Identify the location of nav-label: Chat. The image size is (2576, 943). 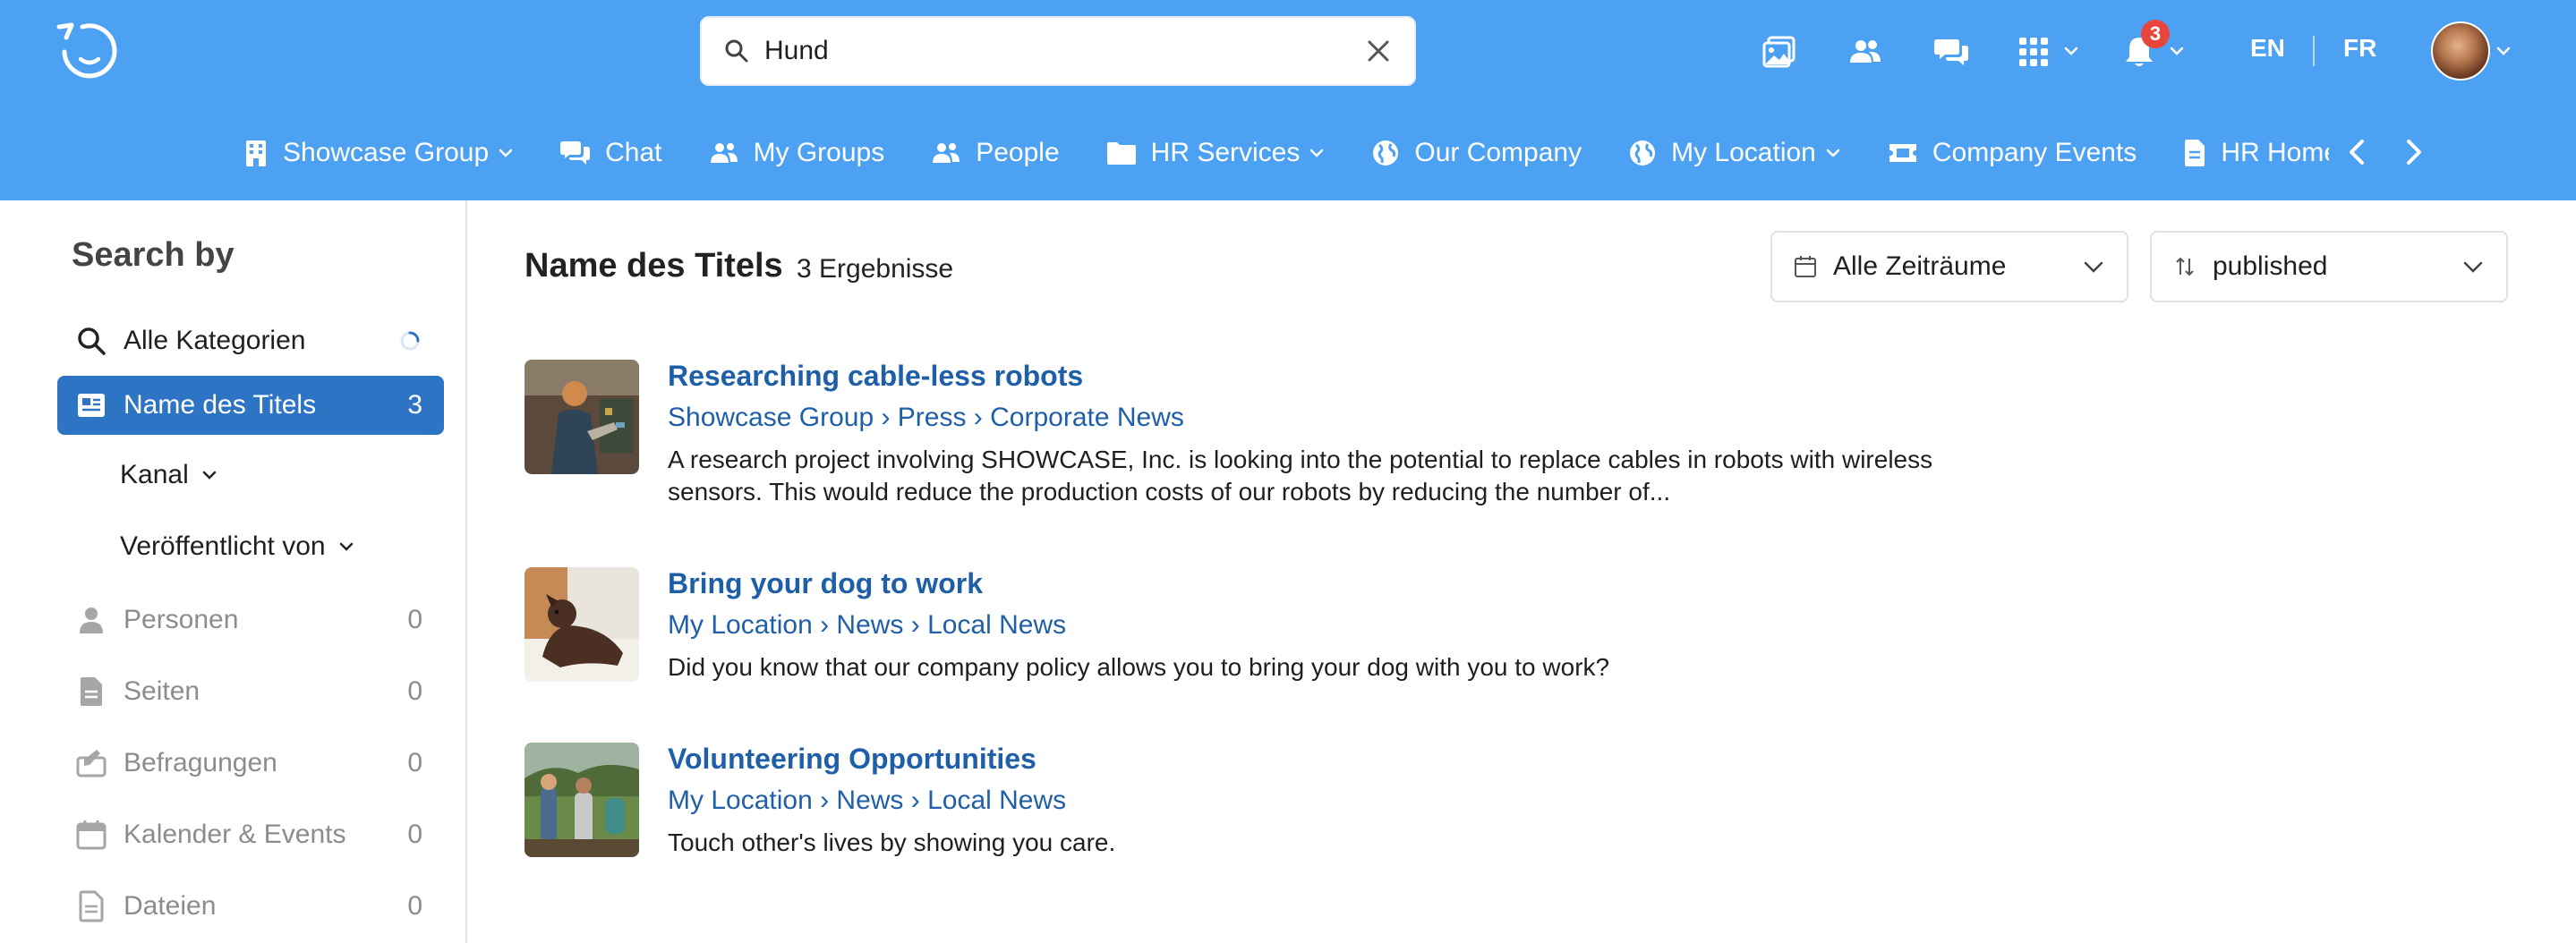
(633, 152).